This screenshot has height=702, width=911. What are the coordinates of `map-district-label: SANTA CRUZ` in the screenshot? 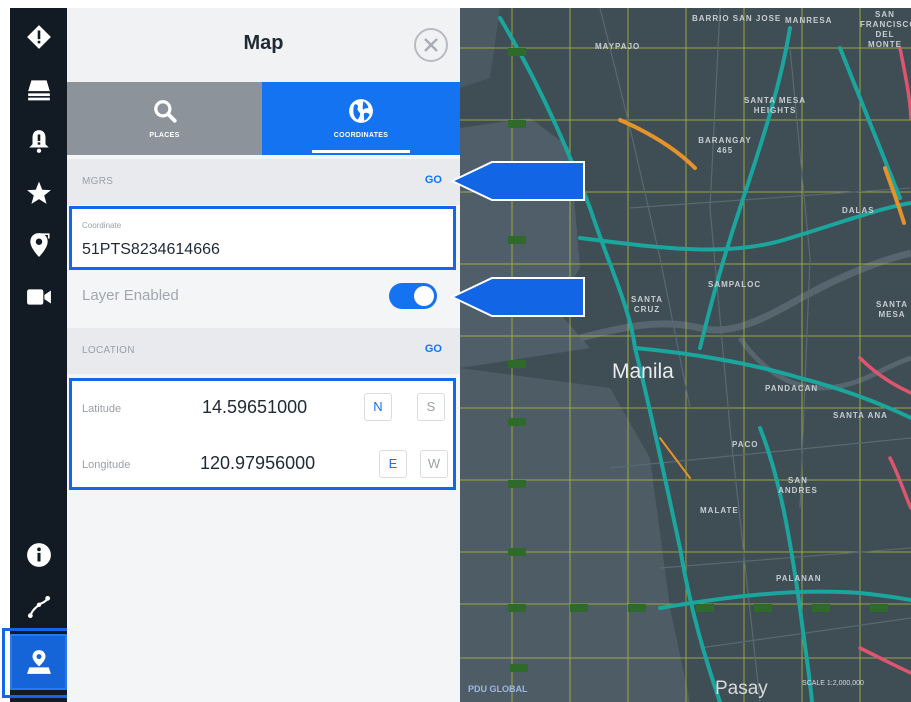 It's located at (647, 304).